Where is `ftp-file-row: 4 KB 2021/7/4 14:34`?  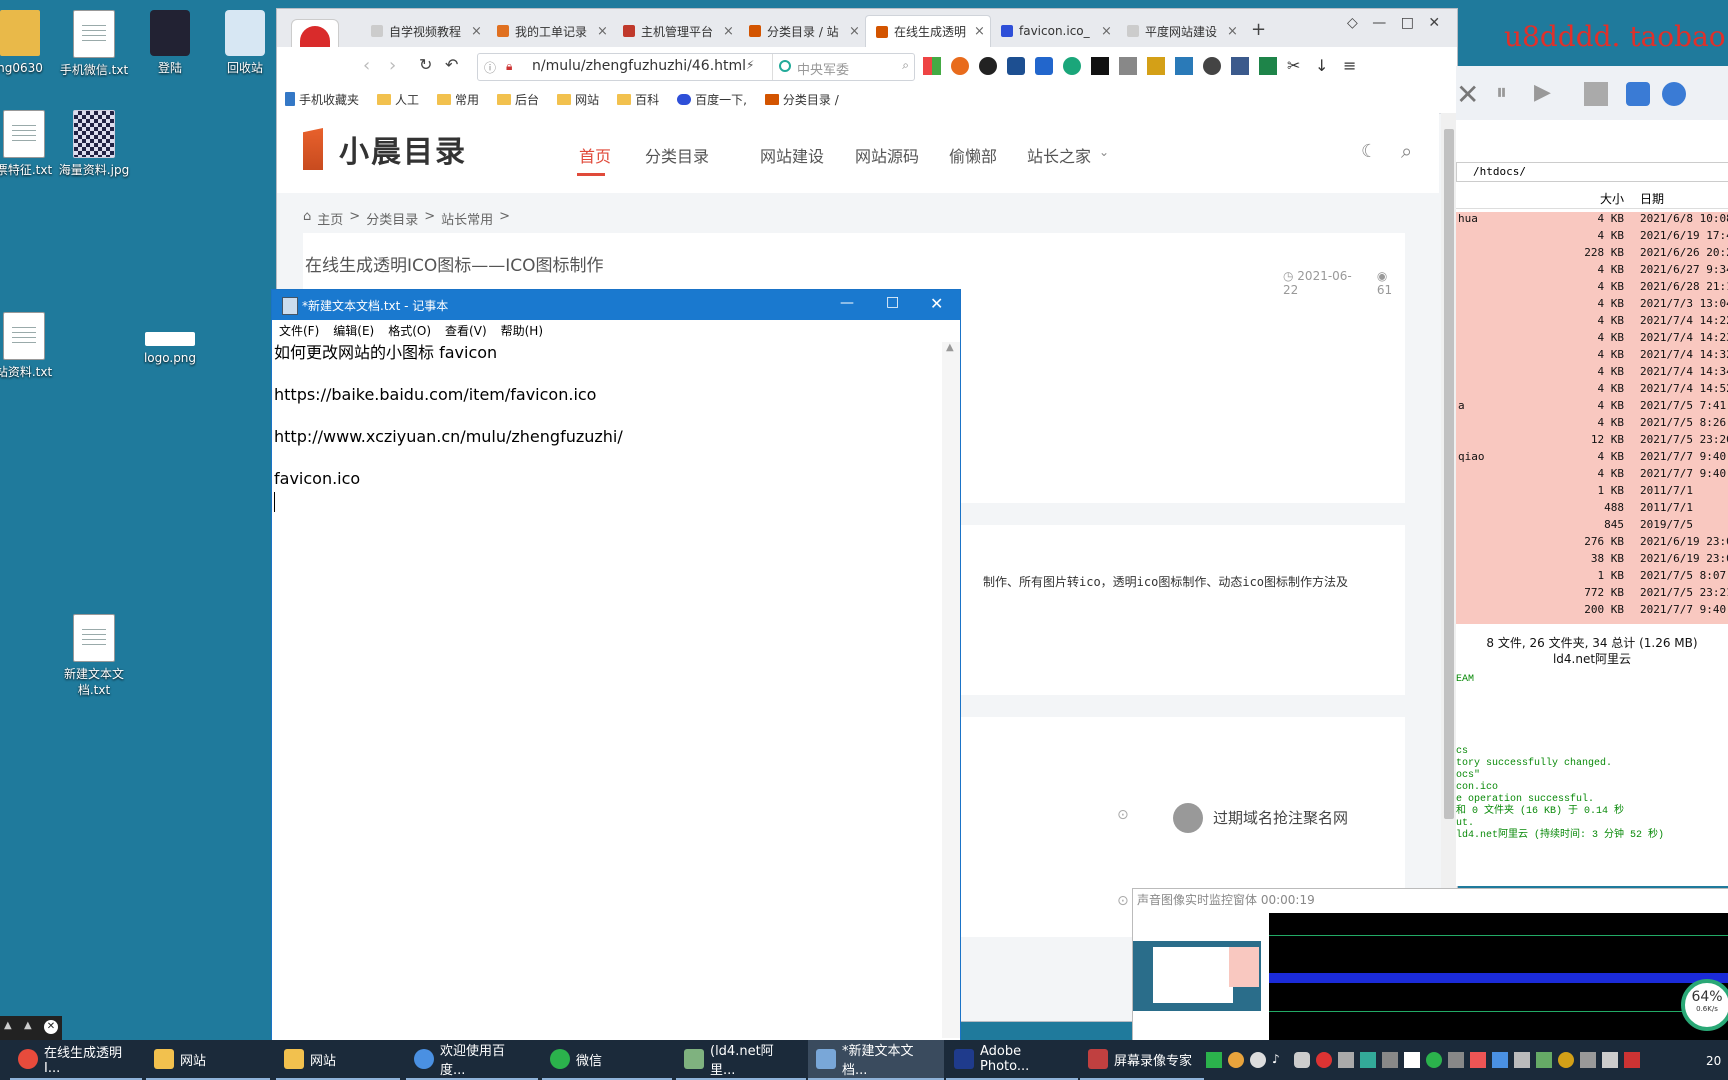 ftp-file-row: 4 KB 2021/7/4 14:34 is located at coordinates (1592, 373).